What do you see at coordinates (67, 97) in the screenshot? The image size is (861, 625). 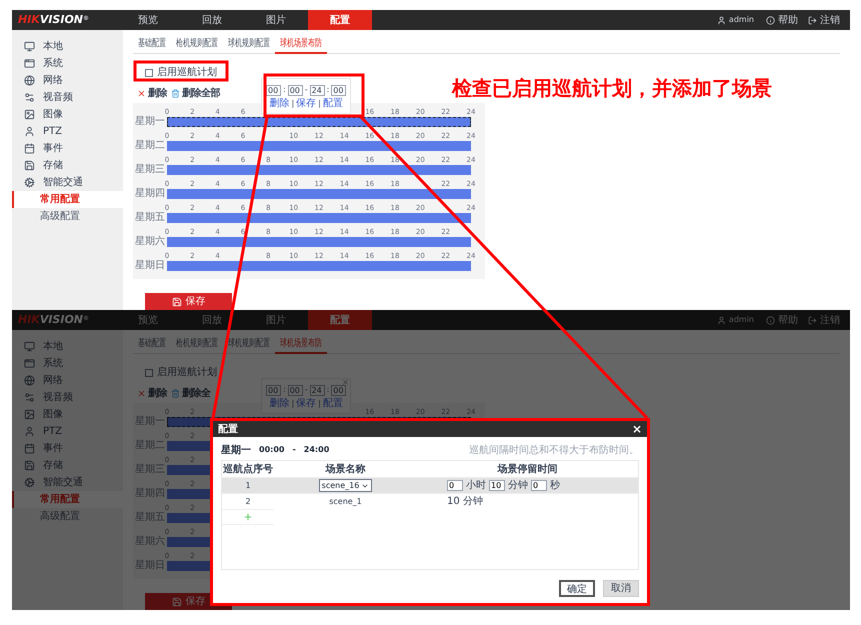 I see `sidebar-item: 视音频` at bounding box center [67, 97].